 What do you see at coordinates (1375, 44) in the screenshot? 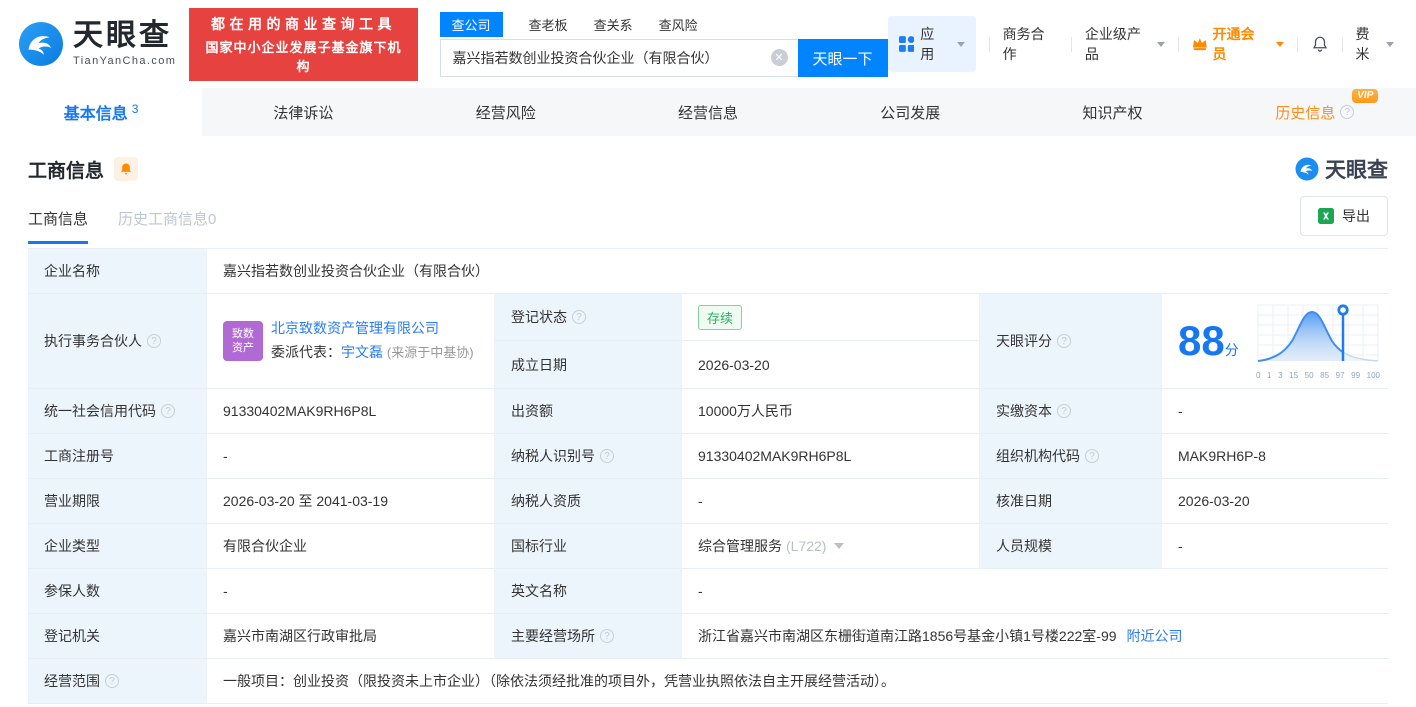
I see `user-menu: 费米` at bounding box center [1375, 44].